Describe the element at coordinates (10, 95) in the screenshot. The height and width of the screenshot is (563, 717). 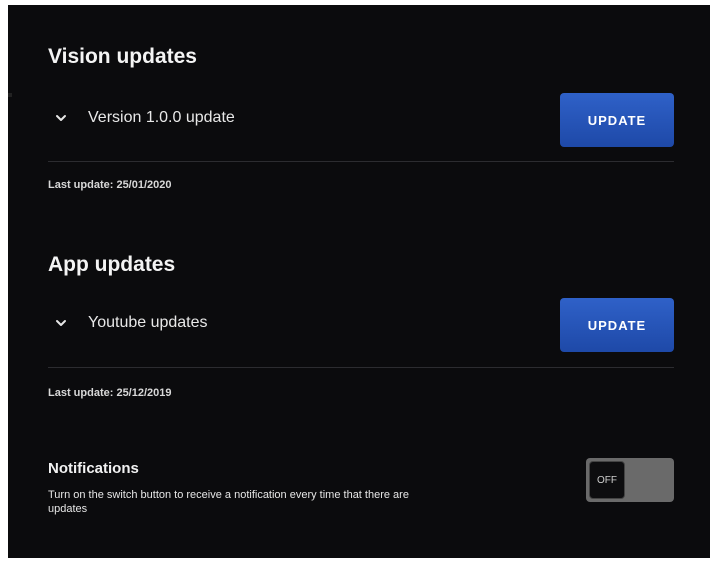
I see `edge-marker` at that location.